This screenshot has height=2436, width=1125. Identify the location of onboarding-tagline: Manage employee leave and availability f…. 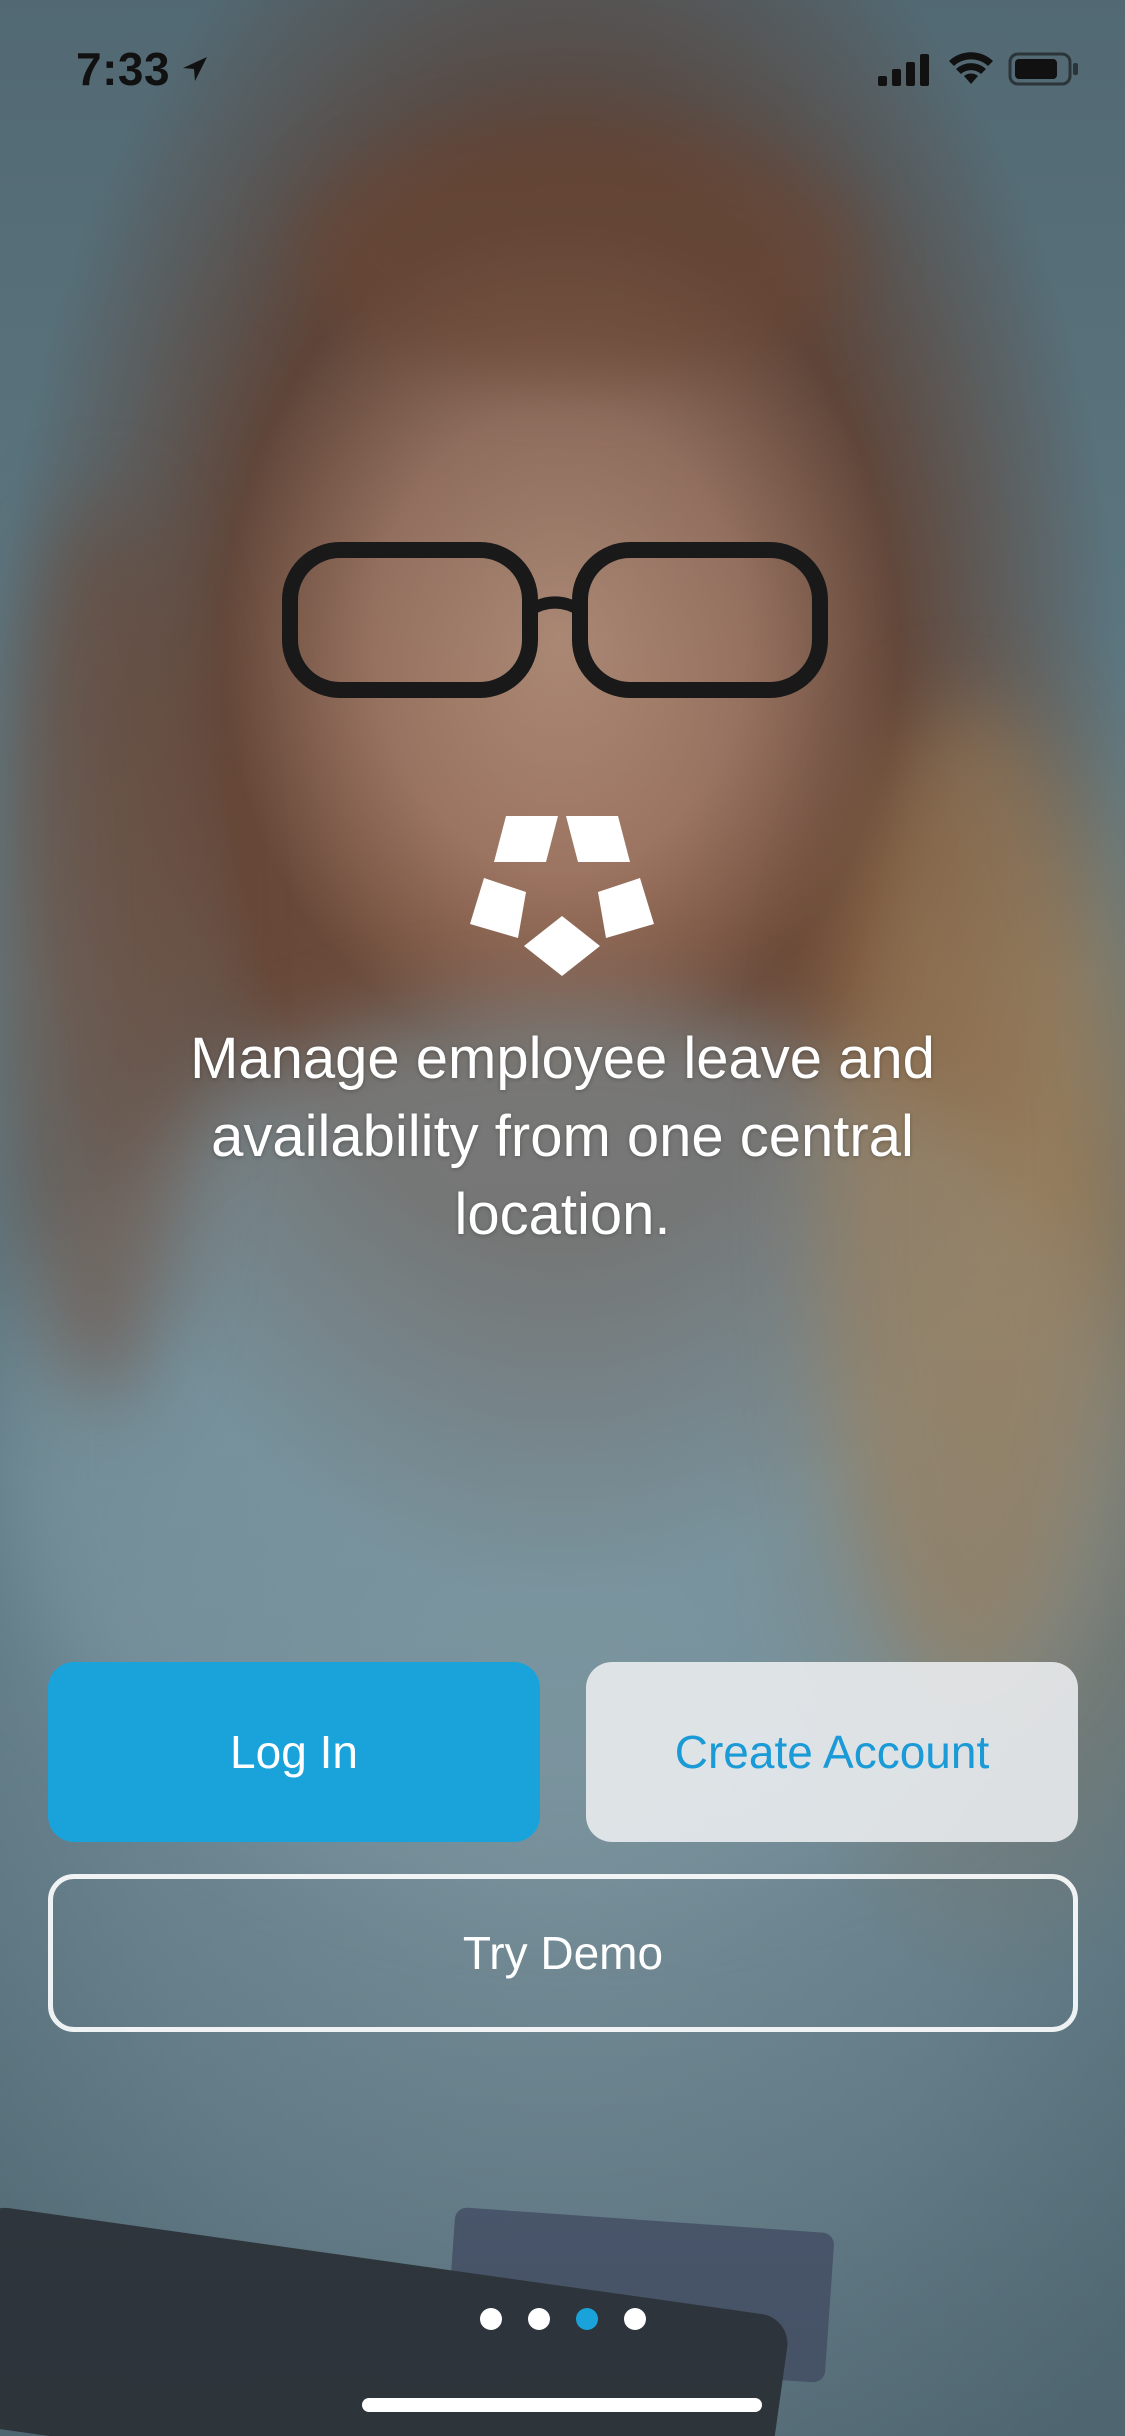
(562, 1136).